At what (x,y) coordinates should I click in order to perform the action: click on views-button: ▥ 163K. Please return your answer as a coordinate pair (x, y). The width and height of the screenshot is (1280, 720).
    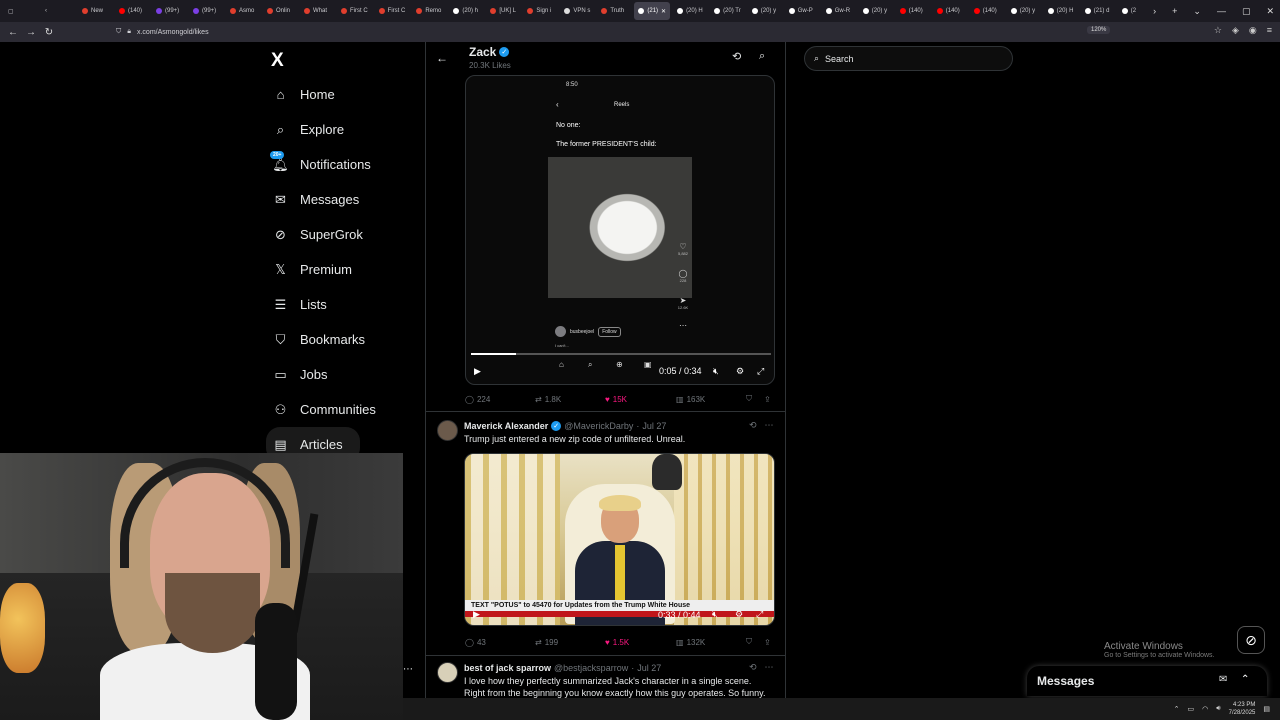
    Looking at the image, I should click on (690, 399).